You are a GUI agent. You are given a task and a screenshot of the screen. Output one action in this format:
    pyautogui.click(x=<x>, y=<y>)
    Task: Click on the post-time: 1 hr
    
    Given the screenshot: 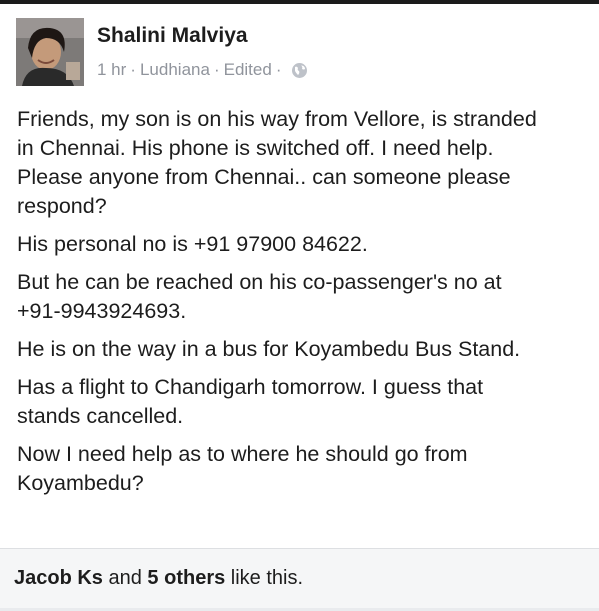 What is the action you would take?
    pyautogui.click(x=111, y=70)
    